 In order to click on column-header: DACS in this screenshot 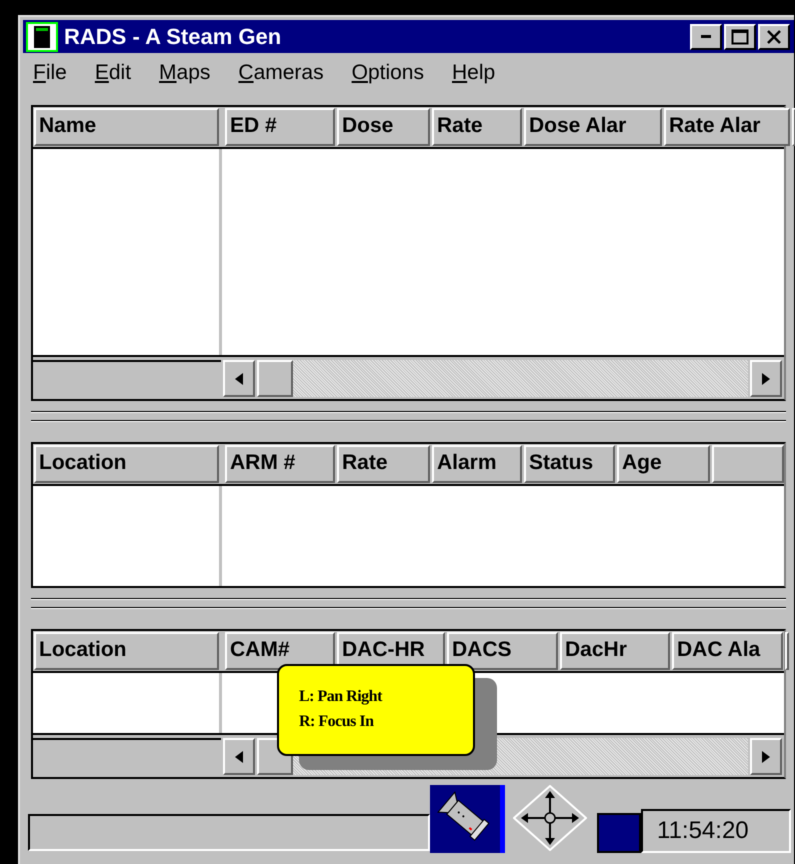, I will do `click(502, 651)`.